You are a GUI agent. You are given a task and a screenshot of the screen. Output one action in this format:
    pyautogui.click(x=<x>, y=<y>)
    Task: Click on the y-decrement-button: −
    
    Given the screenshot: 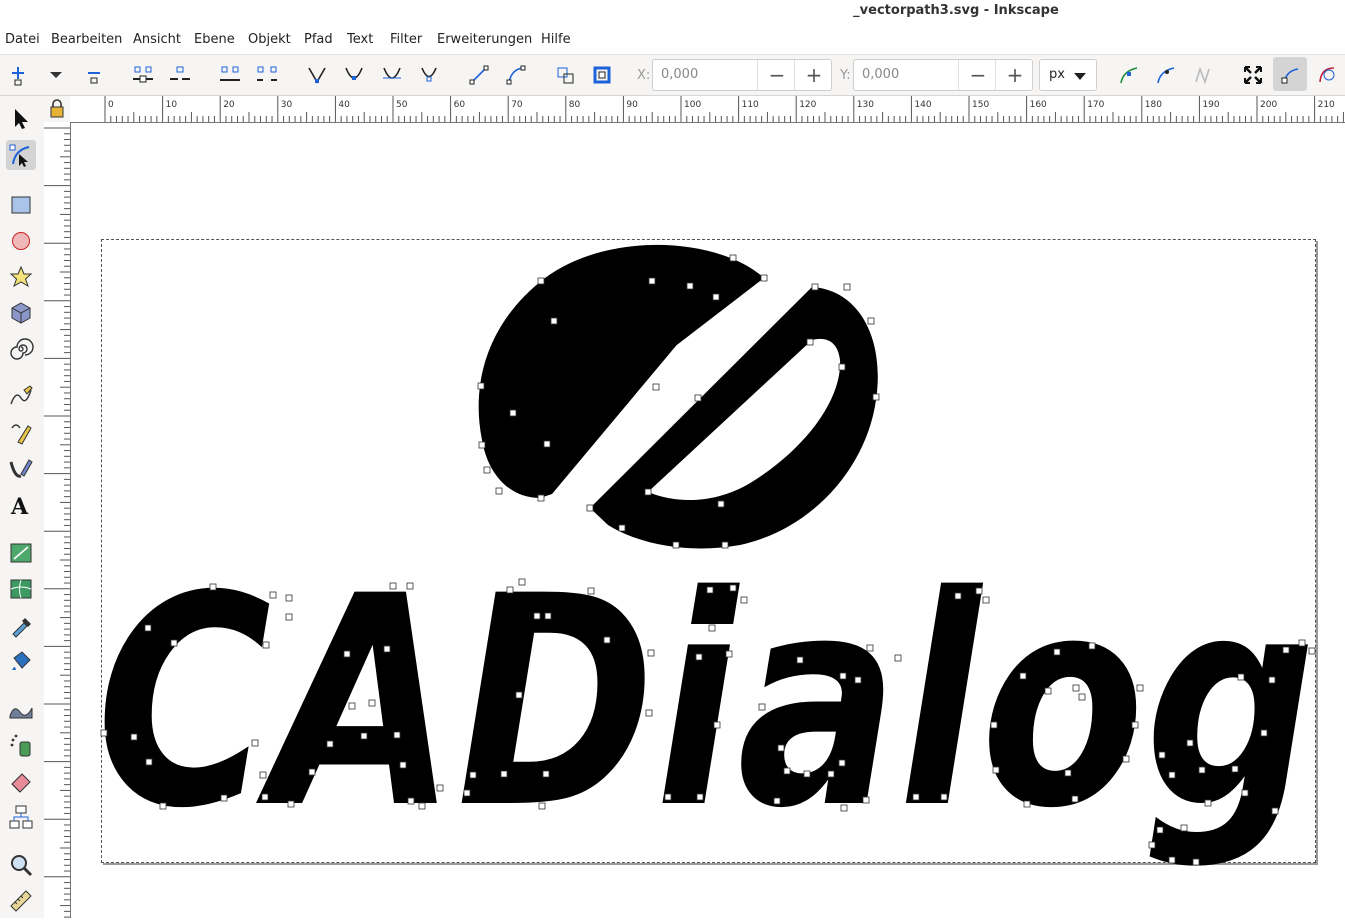 What is the action you would take?
    pyautogui.click(x=977, y=75)
    